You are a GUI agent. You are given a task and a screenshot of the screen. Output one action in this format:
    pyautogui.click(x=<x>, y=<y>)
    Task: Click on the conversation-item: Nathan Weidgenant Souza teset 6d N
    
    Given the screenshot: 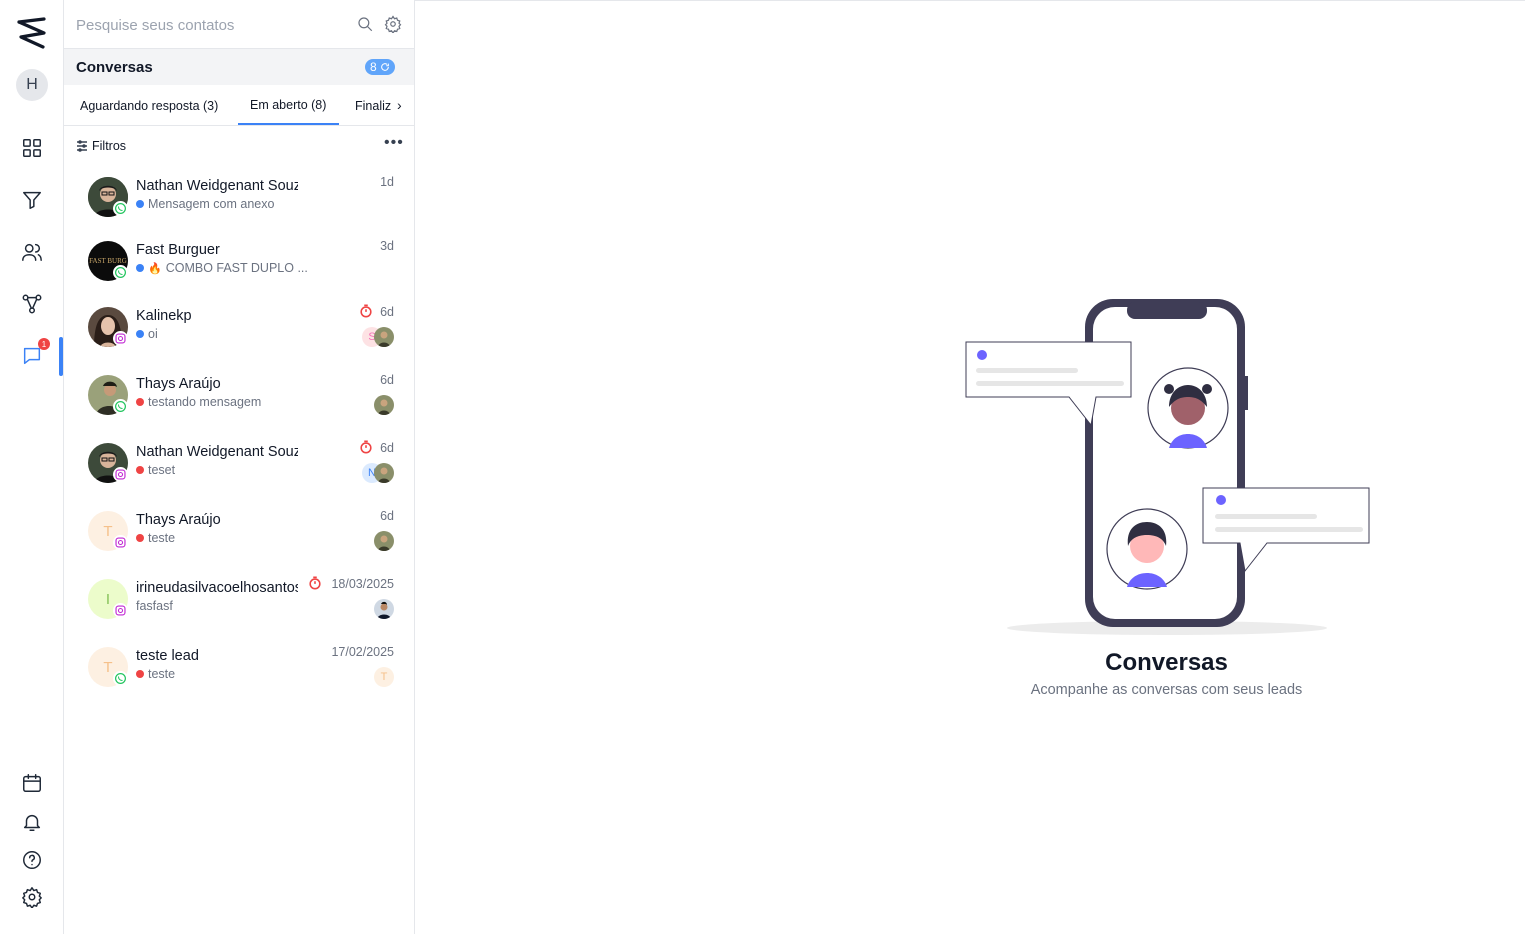 What is the action you would take?
    pyautogui.click(x=239, y=460)
    